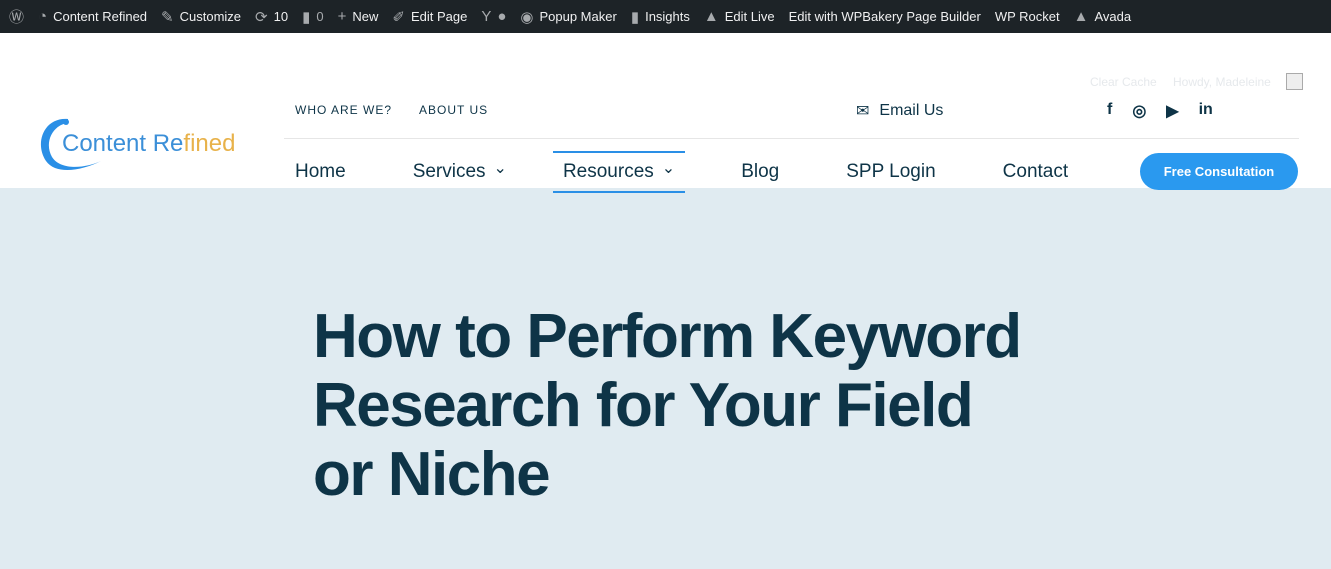 Image resolution: width=1331 pixels, height=569 pixels. What do you see at coordinates (343, 110) in the screenshot?
I see `who-are-we-link: WHO ARE WE?` at bounding box center [343, 110].